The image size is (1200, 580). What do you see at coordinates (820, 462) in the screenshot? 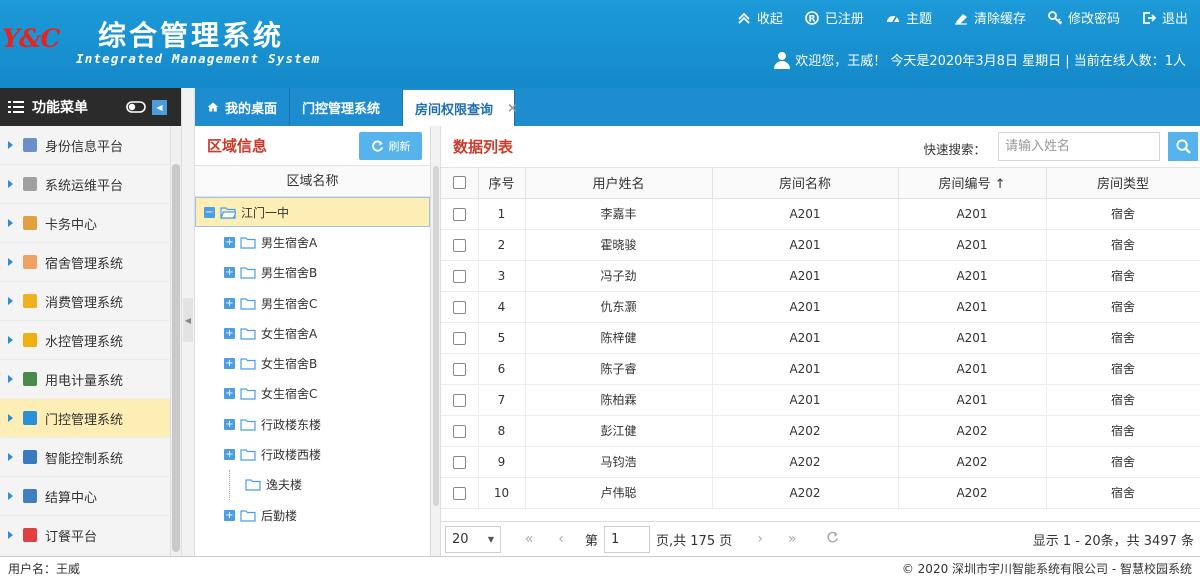
I see `table-row: 9 马钧浩 A202 A202 宿舍` at bounding box center [820, 462].